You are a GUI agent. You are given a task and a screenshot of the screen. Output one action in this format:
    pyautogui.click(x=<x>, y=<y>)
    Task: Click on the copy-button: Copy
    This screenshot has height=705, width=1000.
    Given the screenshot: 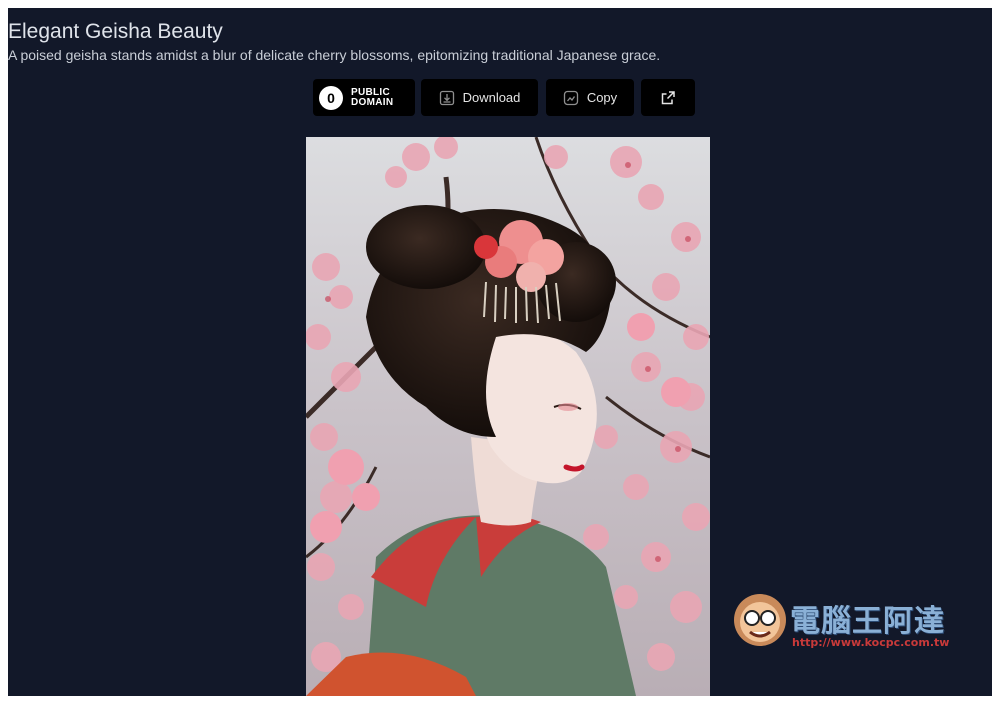 What is the action you would take?
    pyautogui.click(x=590, y=97)
    